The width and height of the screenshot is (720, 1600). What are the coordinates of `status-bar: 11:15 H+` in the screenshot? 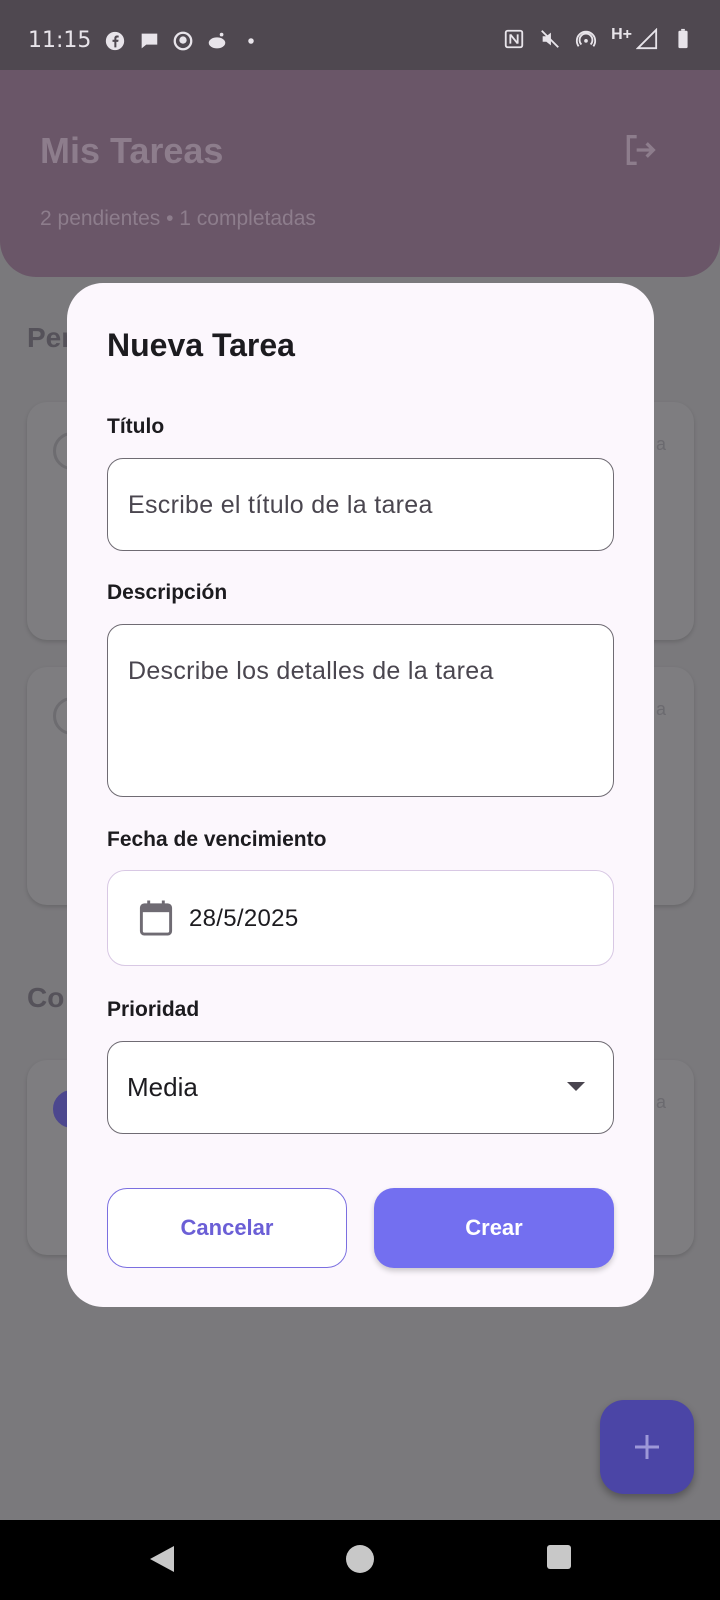 It's located at (360, 35).